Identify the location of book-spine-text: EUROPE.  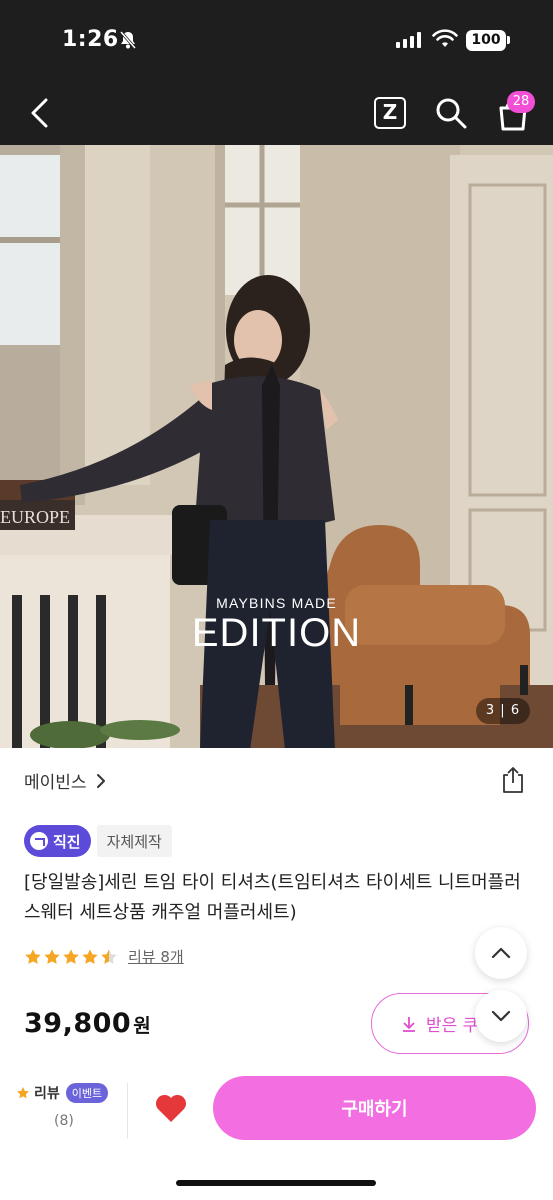
(35, 517).